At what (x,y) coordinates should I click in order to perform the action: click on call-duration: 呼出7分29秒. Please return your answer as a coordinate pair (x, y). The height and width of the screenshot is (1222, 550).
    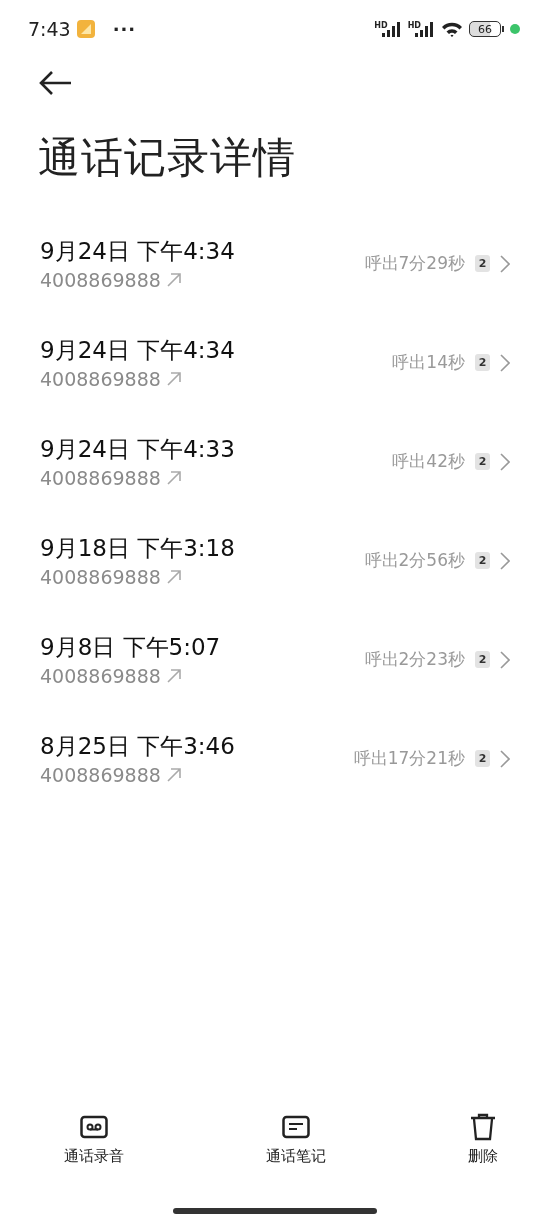
    Looking at the image, I should click on (414, 263).